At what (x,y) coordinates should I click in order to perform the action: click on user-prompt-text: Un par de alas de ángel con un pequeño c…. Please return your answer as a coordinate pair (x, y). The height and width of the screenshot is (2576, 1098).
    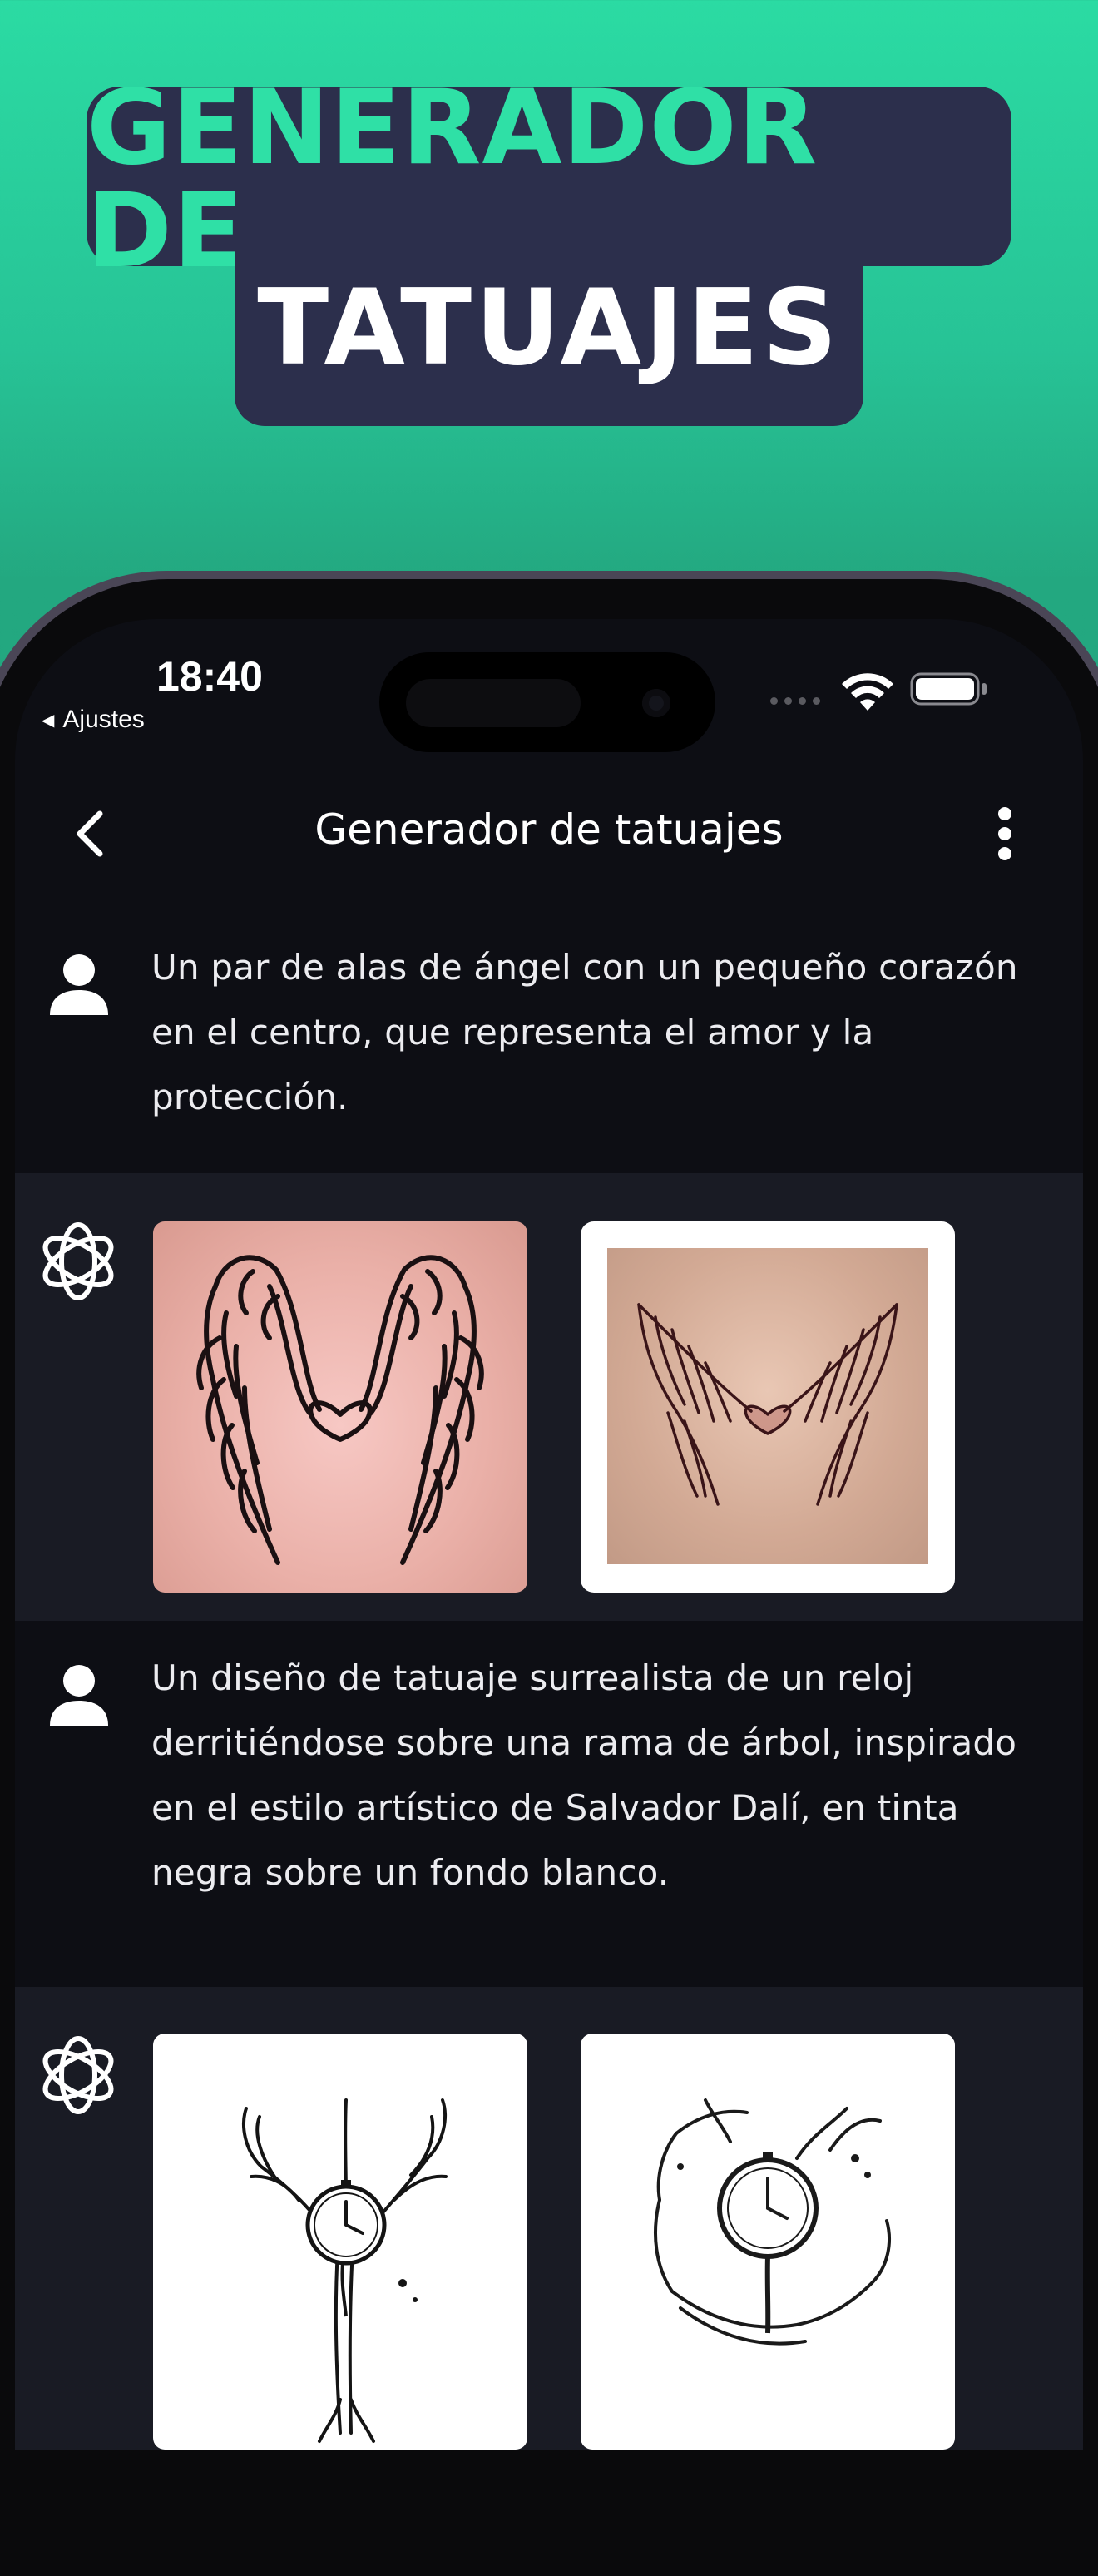
    Looking at the image, I should click on (584, 1032).